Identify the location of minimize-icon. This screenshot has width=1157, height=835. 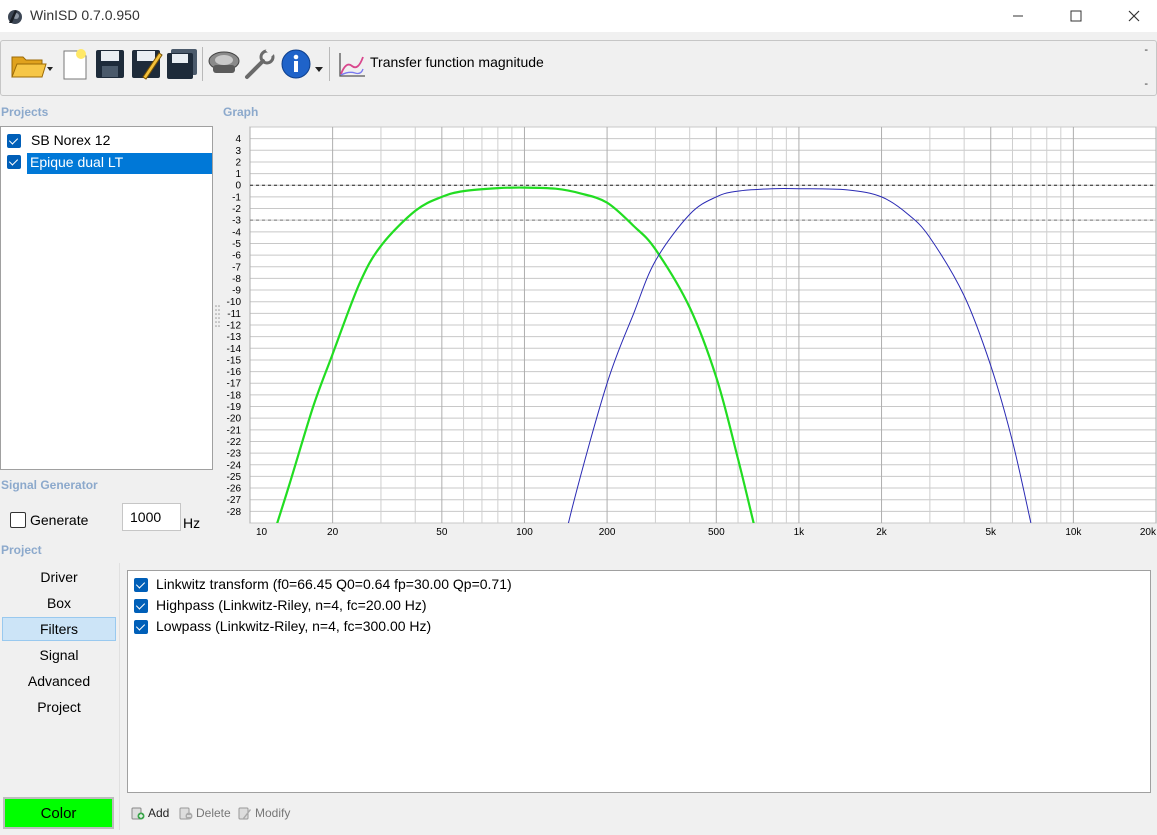
(1018, 16).